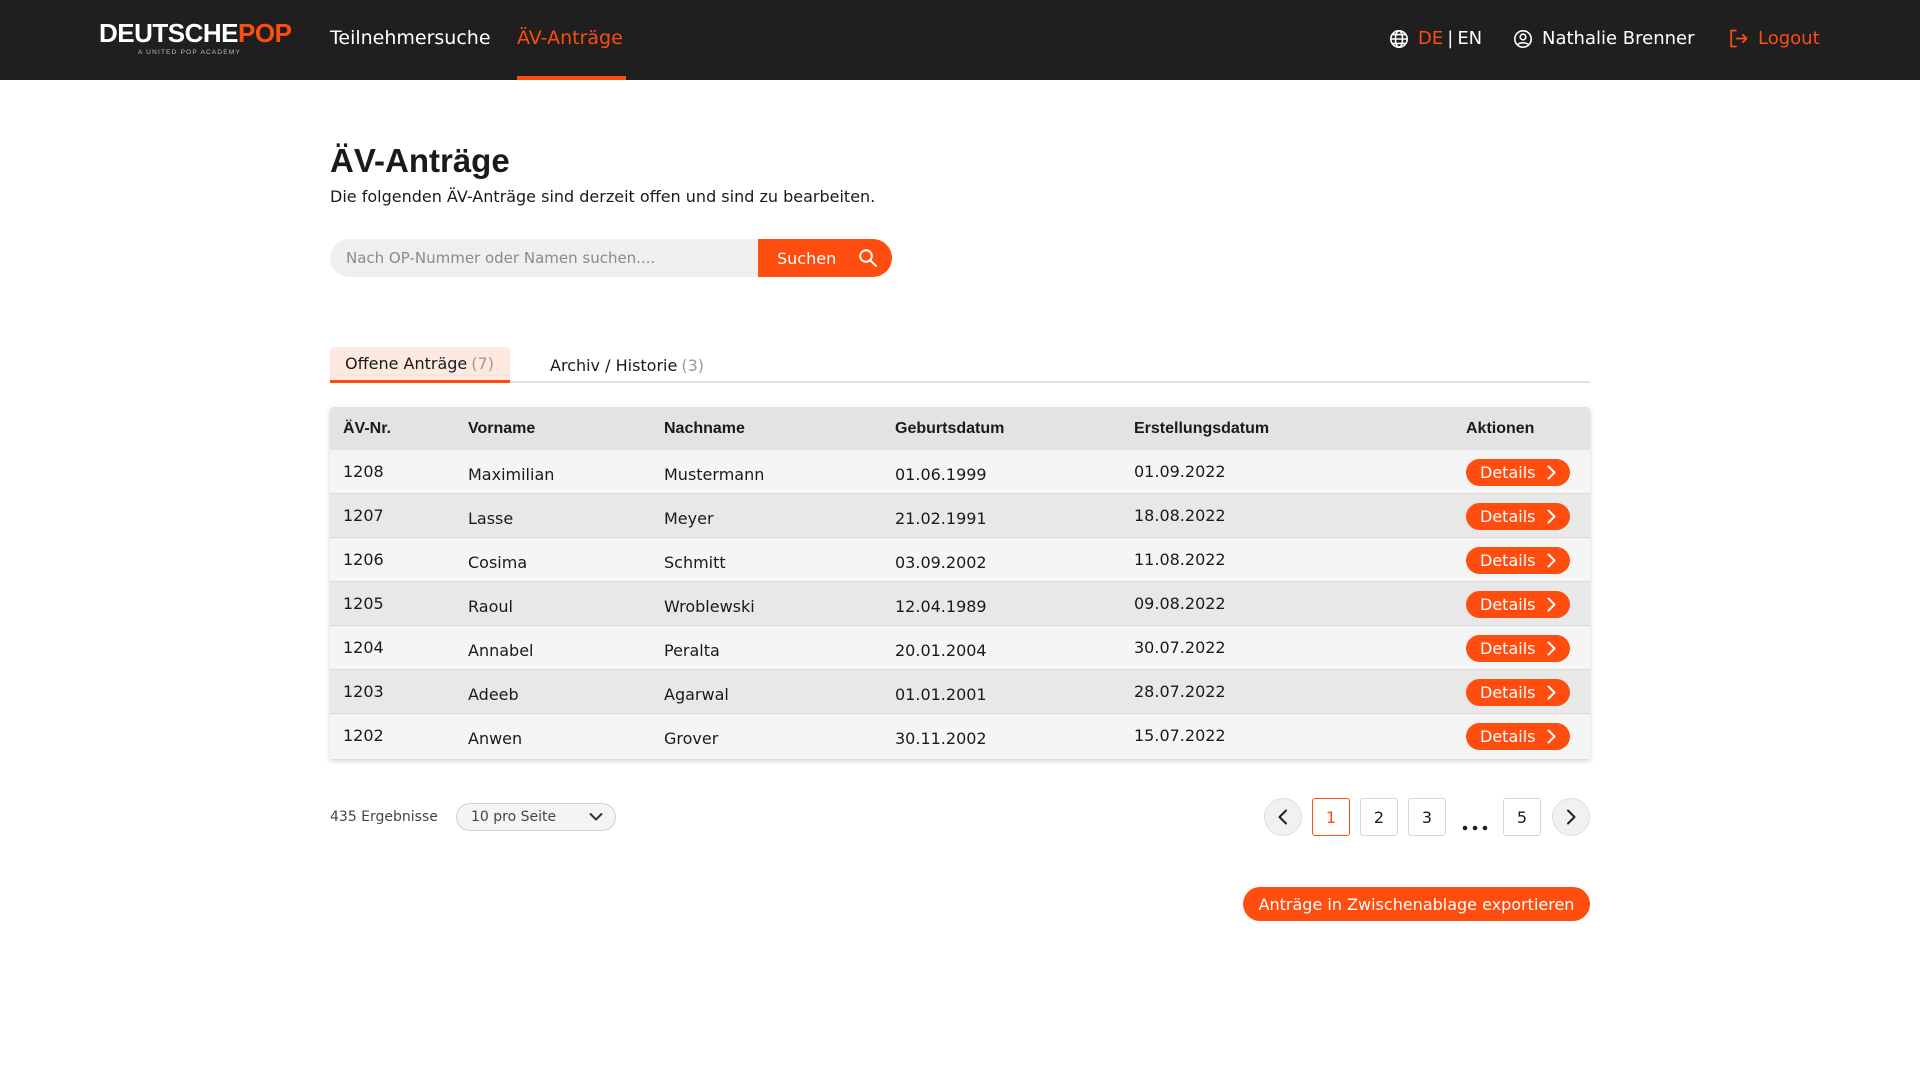 This screenshot has width=1920, height=1080. Describe the element at coordinates (1331, 817) in the screenshot. I see `pagination-page-1: 1` at that location.